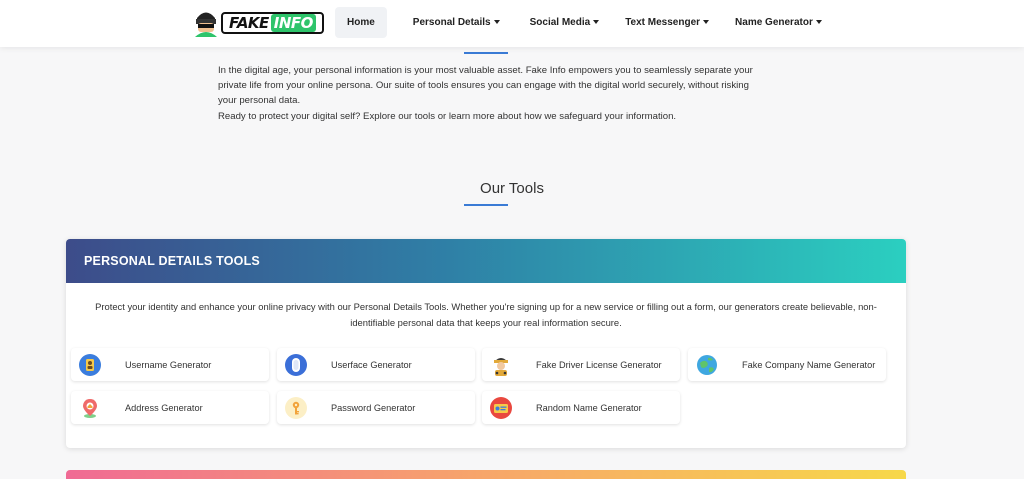 The image size is (1024, 479). I want to click on logo-part2: INFO, so click(293, 23).